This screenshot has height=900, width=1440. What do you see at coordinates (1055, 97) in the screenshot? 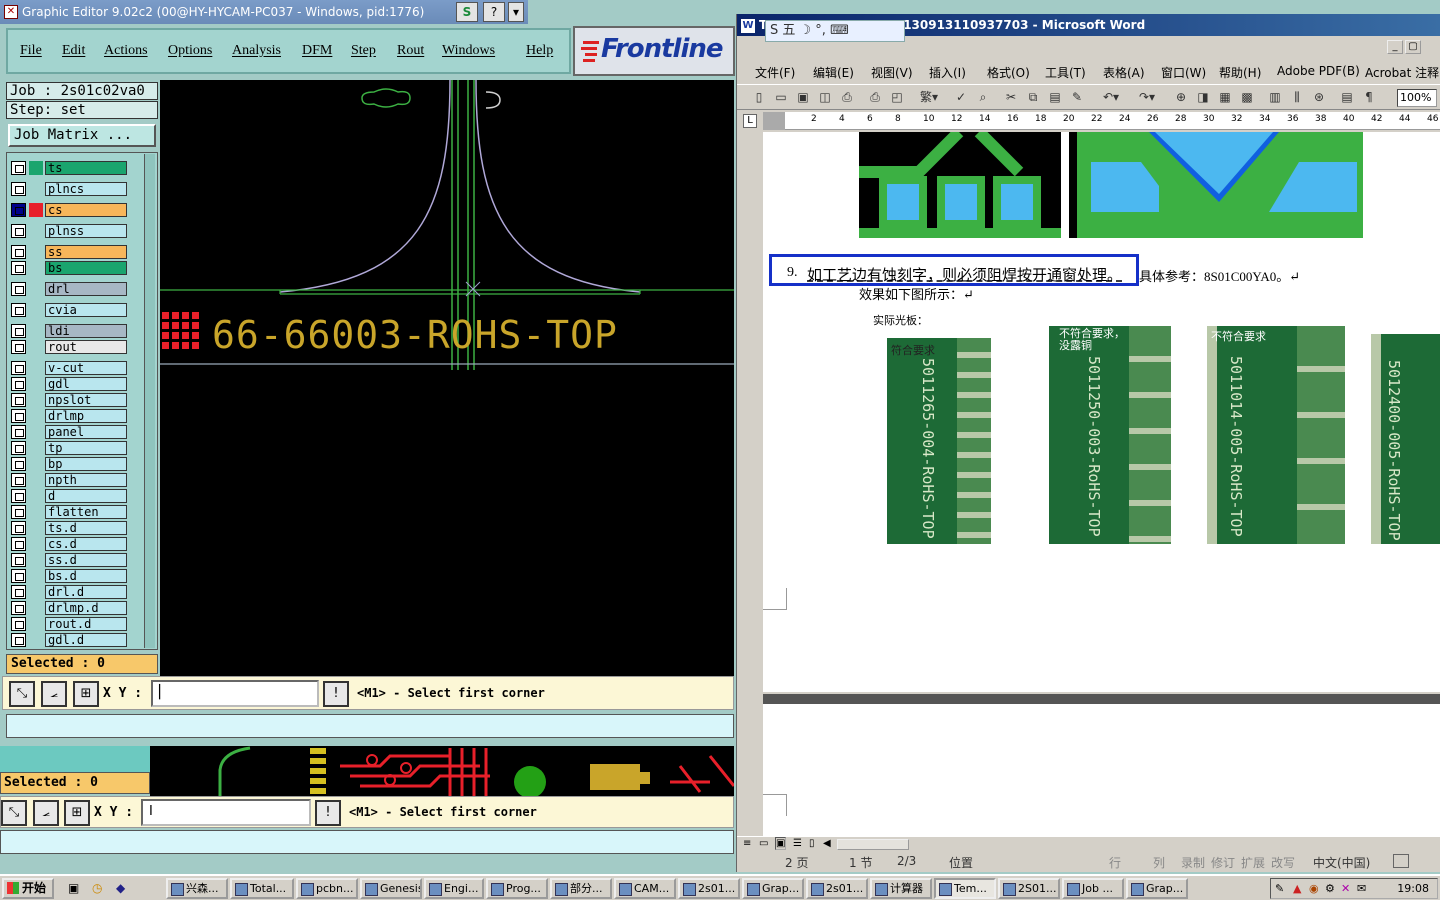
I see `paste-icon: ▤` at bounding box center [1055, 97].